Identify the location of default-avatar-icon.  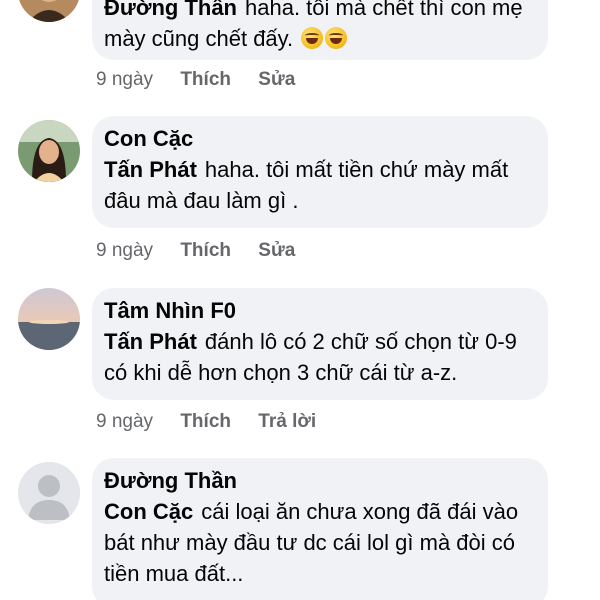
(49, 493).